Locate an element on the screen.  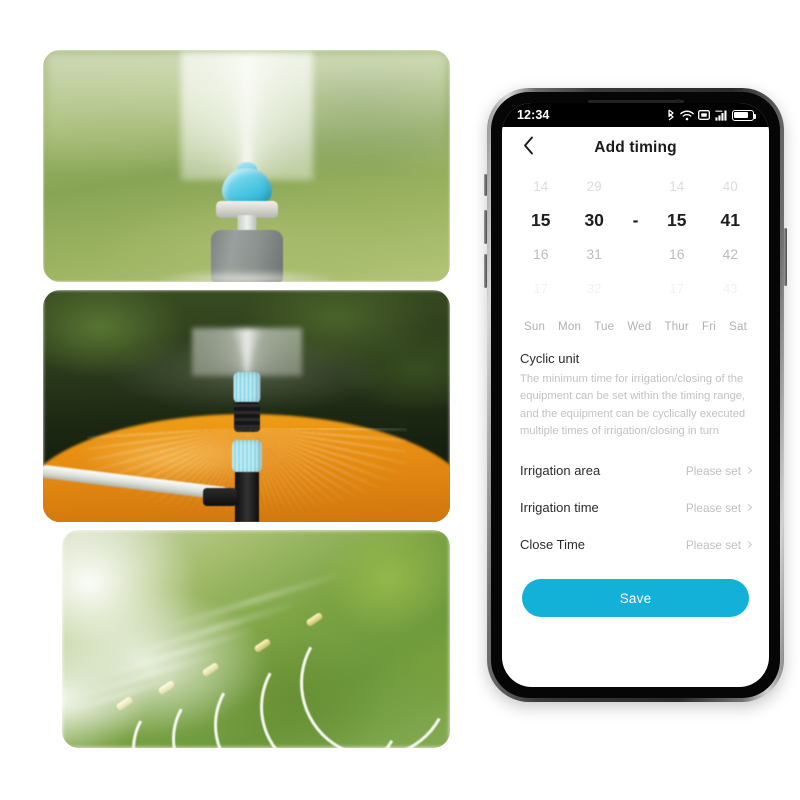
cyclic-unit-title: Cyclic unit is located at coordinates (550, 358).